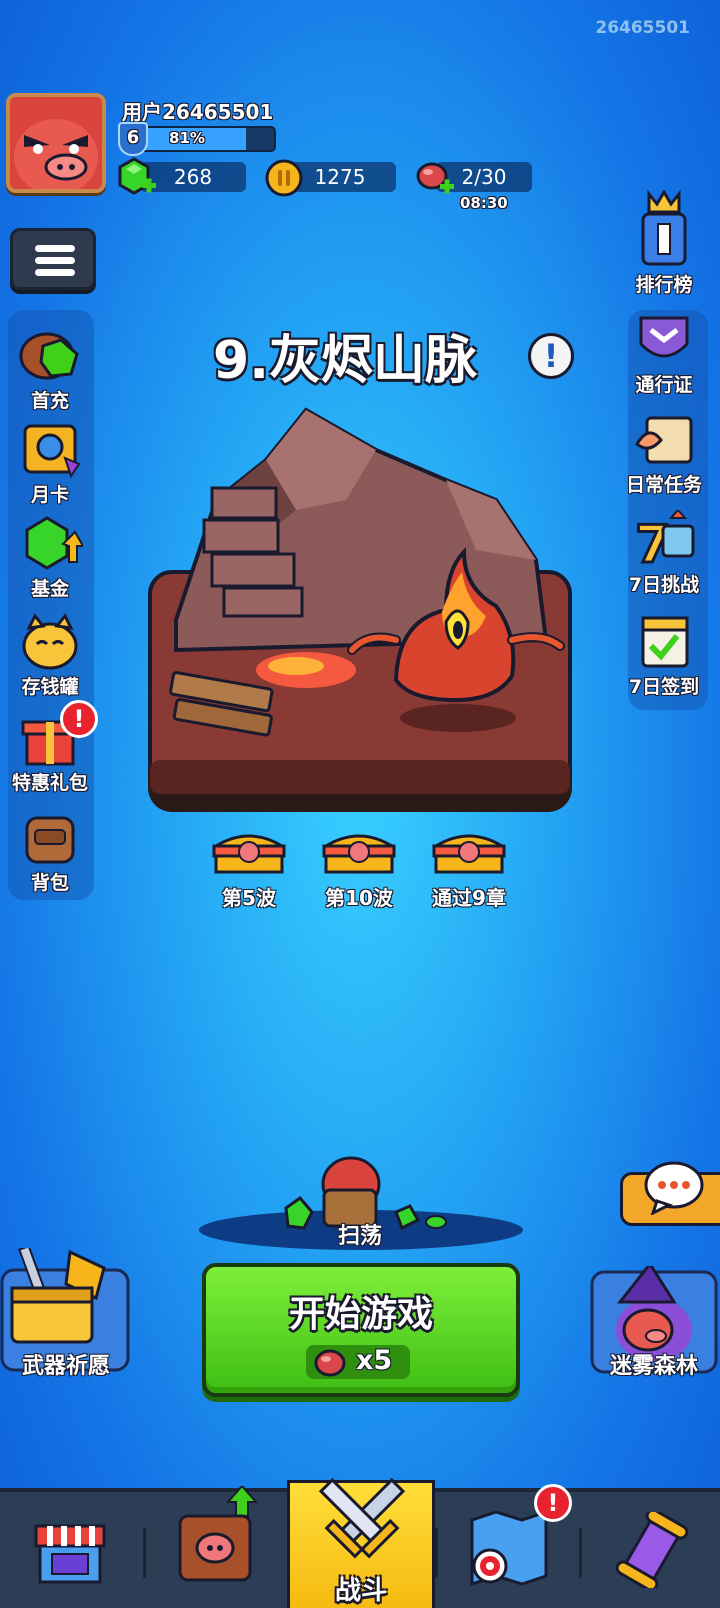  What do you see at coordinates (663, 485) in the screenshot?
I see `menu-daily-task-label: 日常任务` at bounding box center [663, 485].